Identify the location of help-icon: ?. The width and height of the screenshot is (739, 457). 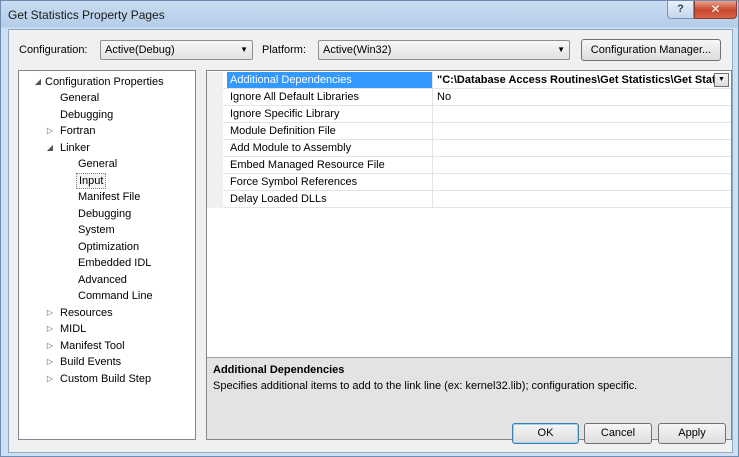
(680, 9).